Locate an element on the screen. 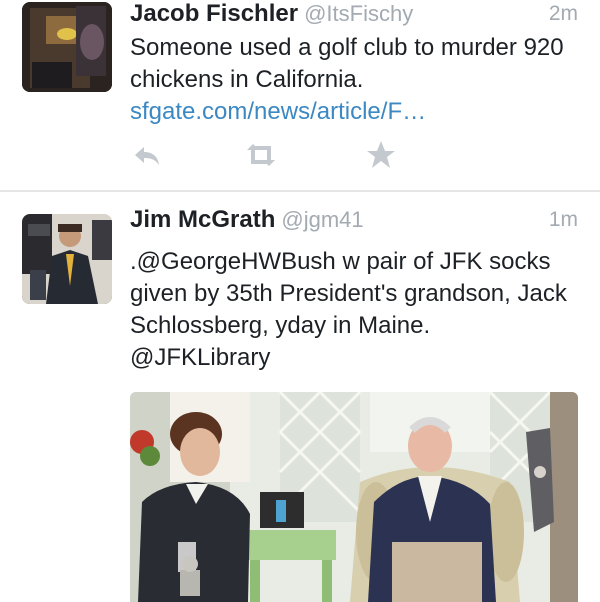  author-name: Jim McGrath is located at coordinates (202, 219).